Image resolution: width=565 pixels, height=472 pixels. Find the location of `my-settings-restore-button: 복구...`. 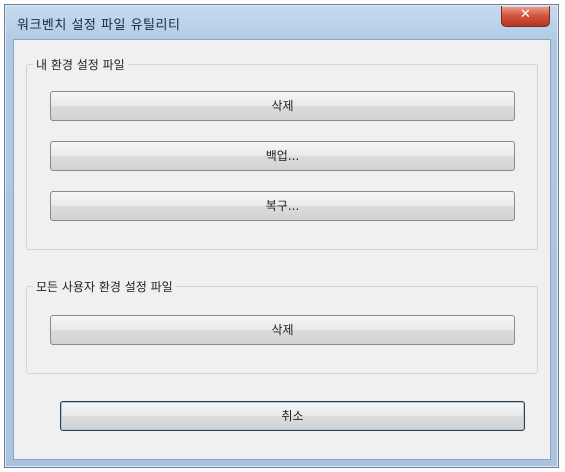

my-settings-restore-button: 복구... is located at coordinates (282, 206).